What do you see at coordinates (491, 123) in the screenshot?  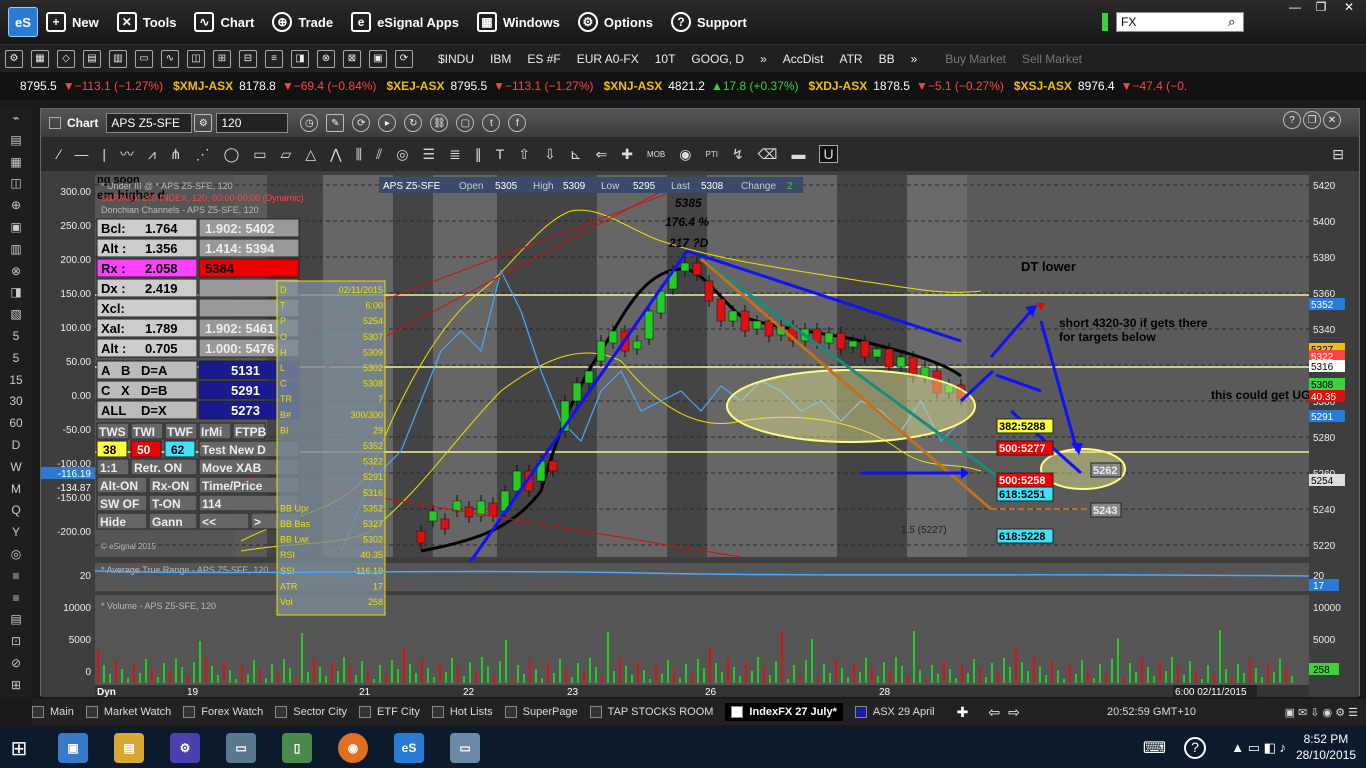 I see `twitter-icon: t` at bounding box center [491, 123].